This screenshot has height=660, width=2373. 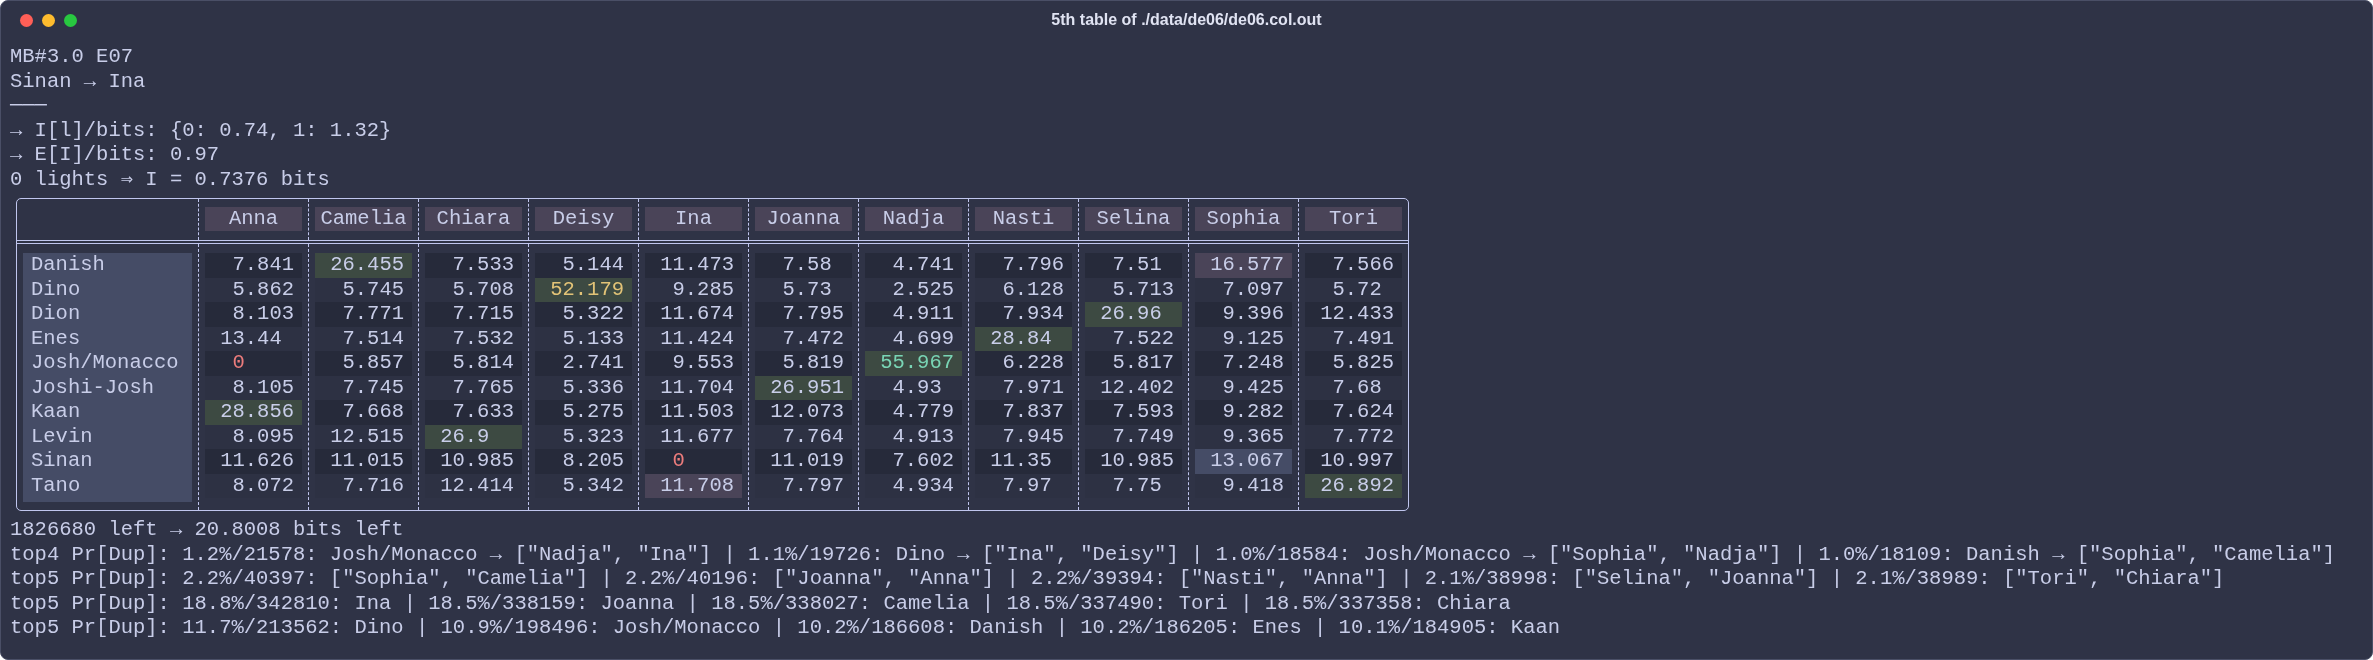 What do you see at coordinates (1353, 265) in the screenshot?
I see `table-cell: 7.566` at bounding box center [1353, 265].